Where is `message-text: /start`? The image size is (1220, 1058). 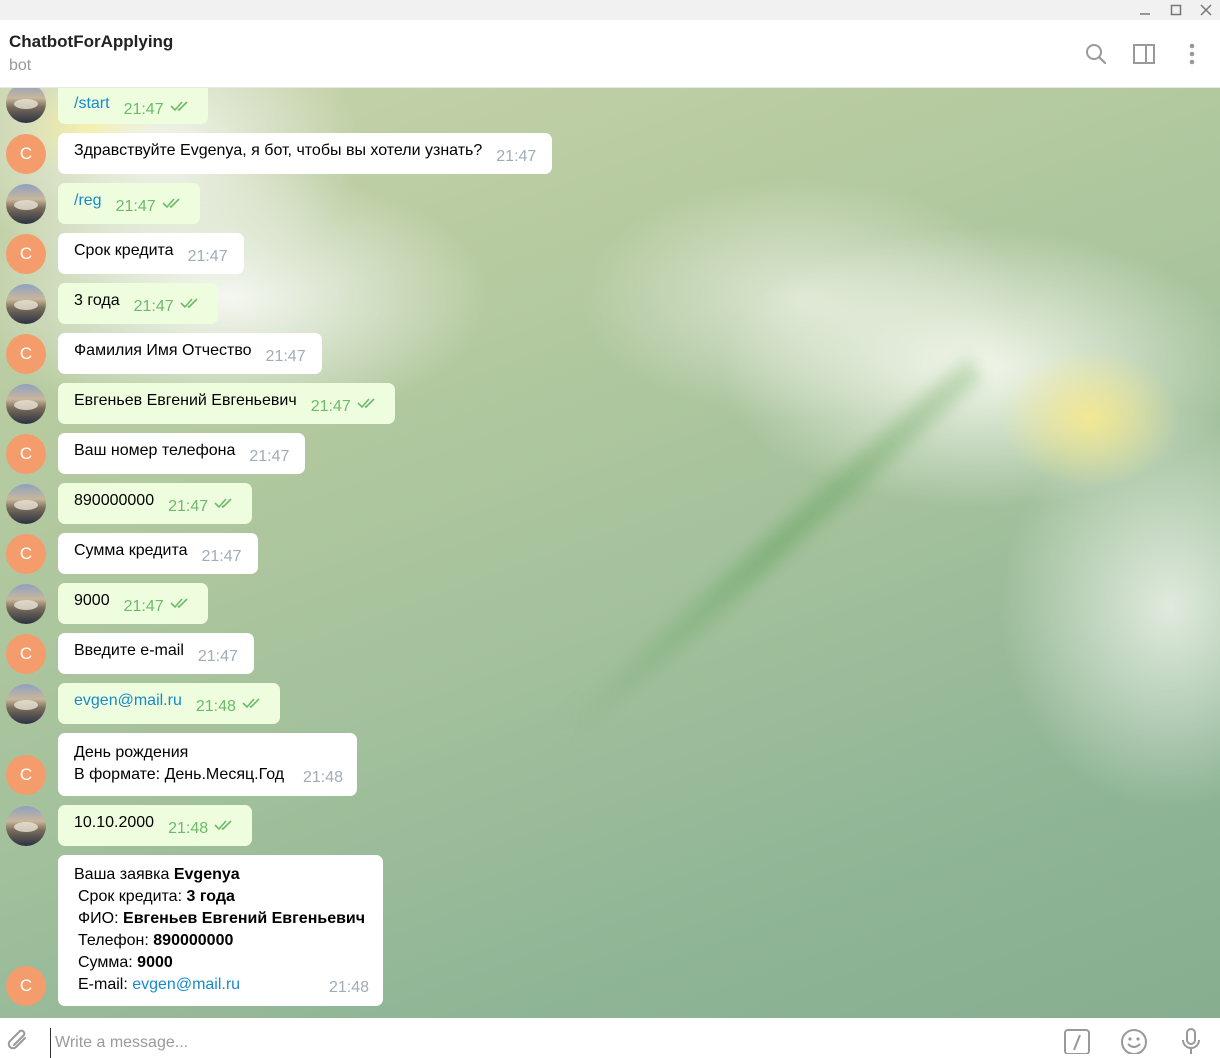
message-text: /start is located at coordinates (92, 103).